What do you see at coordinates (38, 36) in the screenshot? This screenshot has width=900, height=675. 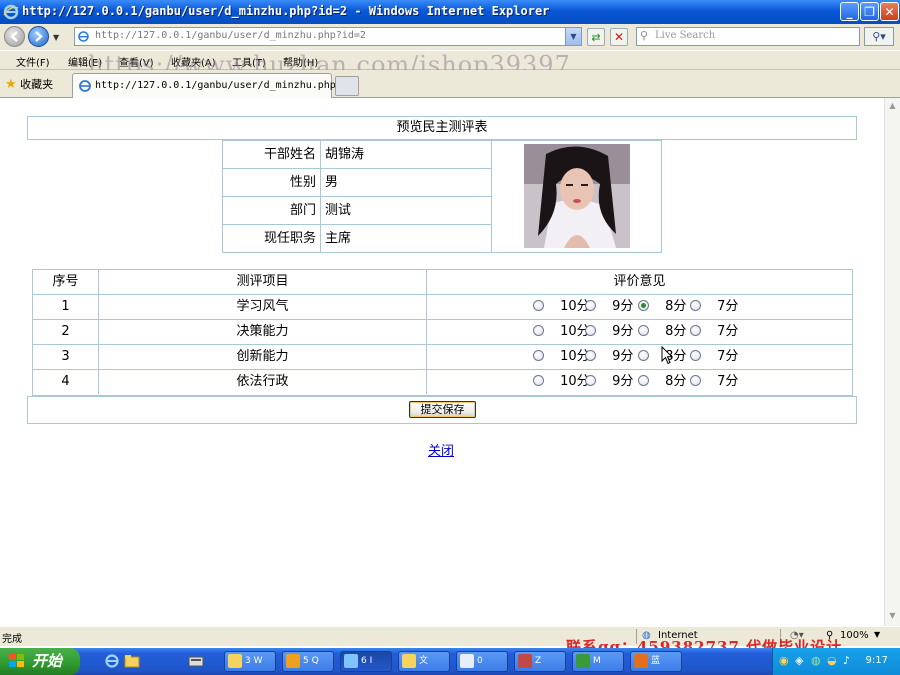 I see `forward-button` at bounding box center [38, 36].